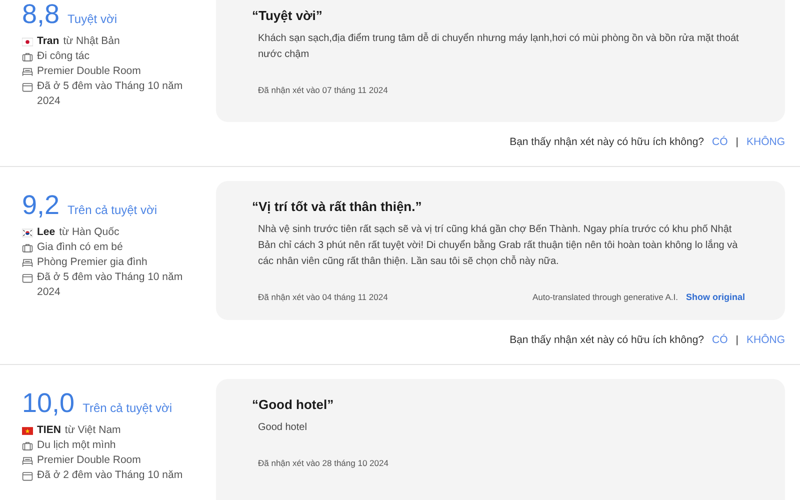 This screenshot has width=800, height=500. I want to click on review-score: 9,2, so click(41, 205).